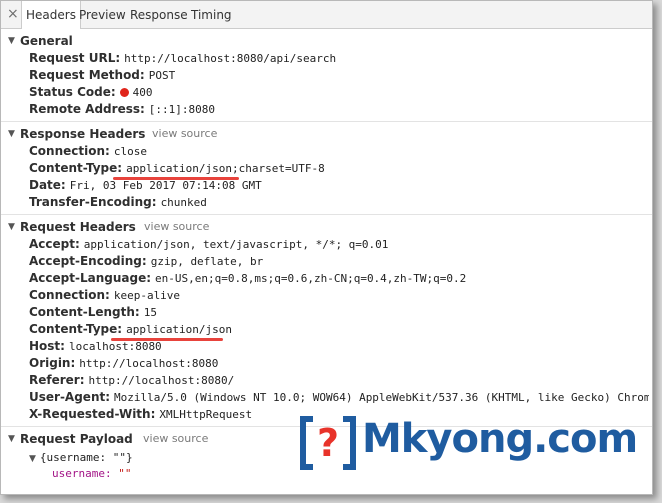 Image resolution: width=662 pixels, height=503 pixels. I want to click on tab-preview: Preview, so click(102, 14).